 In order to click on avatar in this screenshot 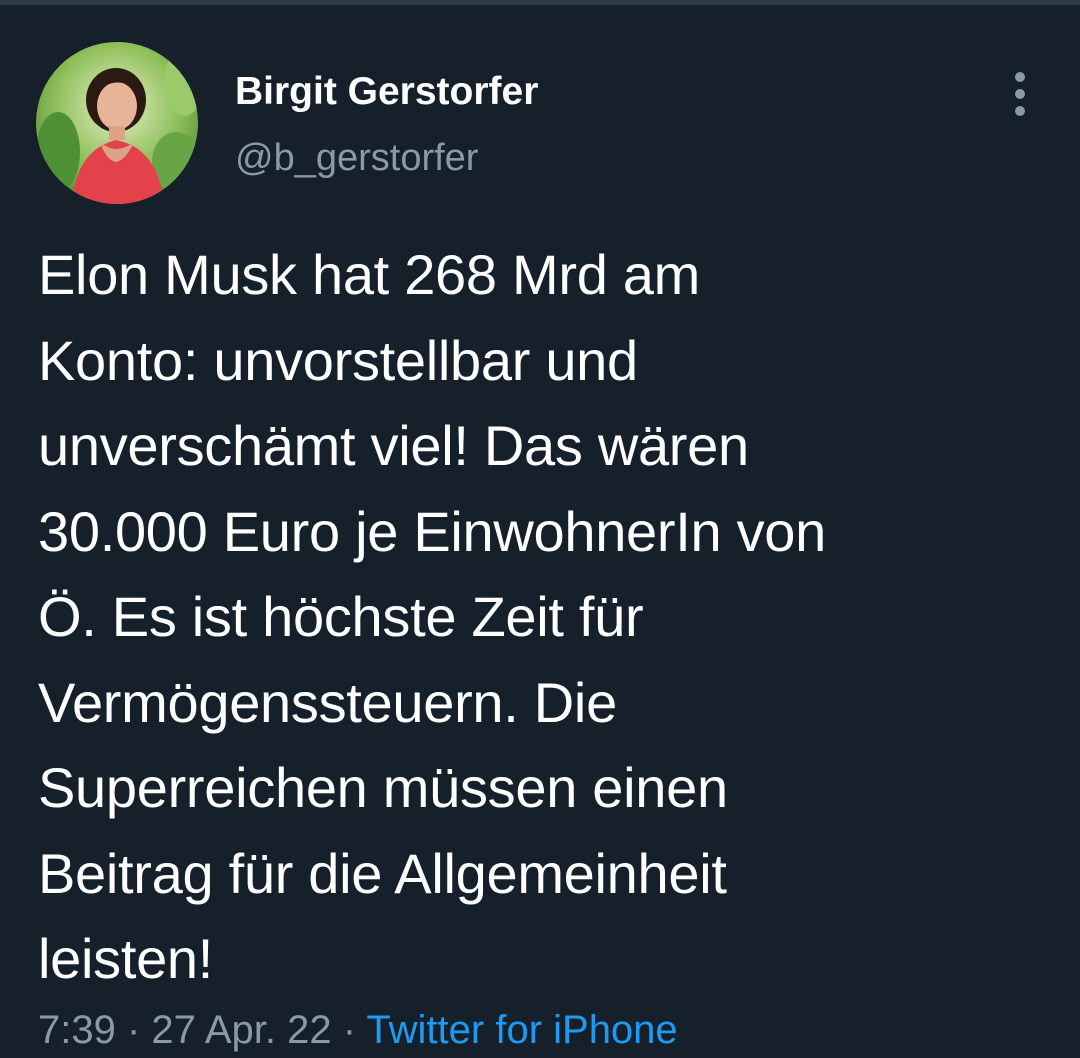, I will do `click(117, 123)`.